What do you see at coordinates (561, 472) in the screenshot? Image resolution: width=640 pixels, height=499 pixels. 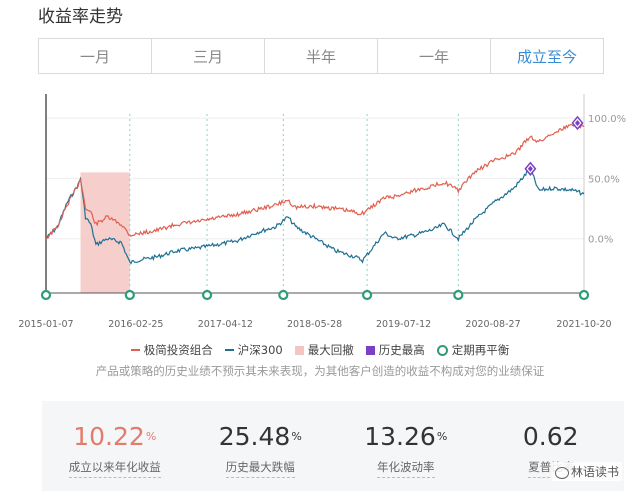 I see `wechat-icon` at bounding box center [561, 472].